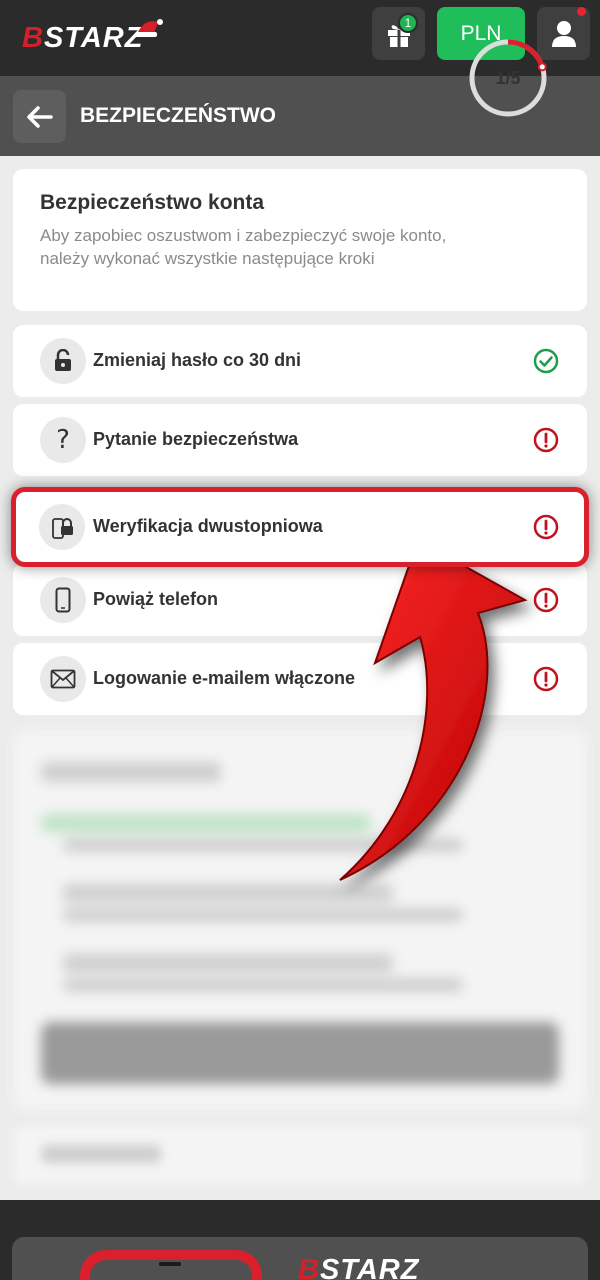 The image size is (600, 1280). What do you see at coordinates (398, 33) in the screenshot?
I see `gift-button` at bounding box center [398, 33].